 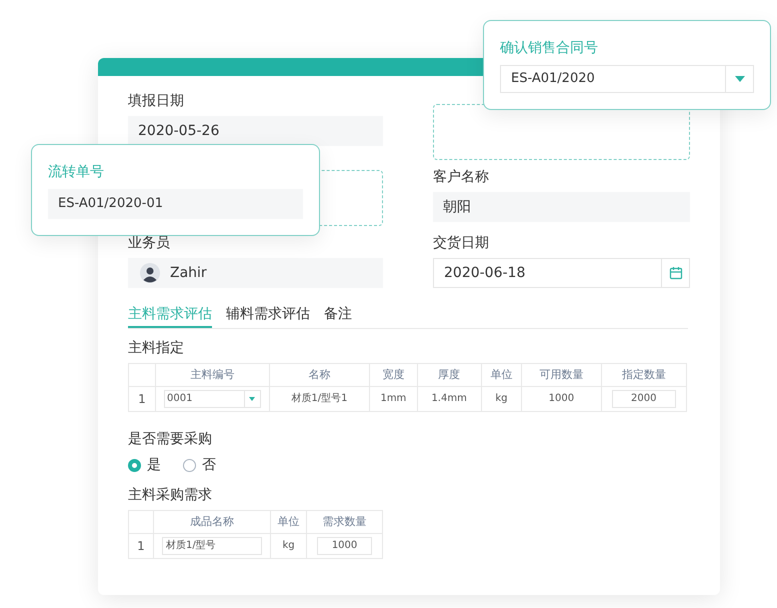 What do you see at coordinates (199, 465) in the screenshot?
I see `radio-option: 否` at bounding box center [199, 465].